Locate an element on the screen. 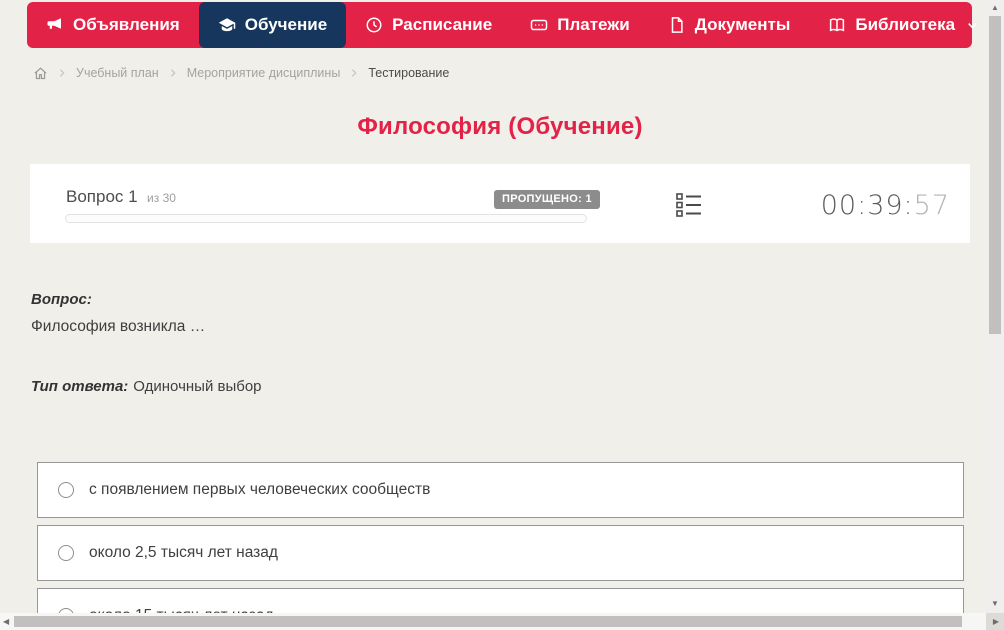 The width and height of the screenshot is (1004, 630). vertical-scrollbar: ▲ ▼ is located at coordinates (995, 306).